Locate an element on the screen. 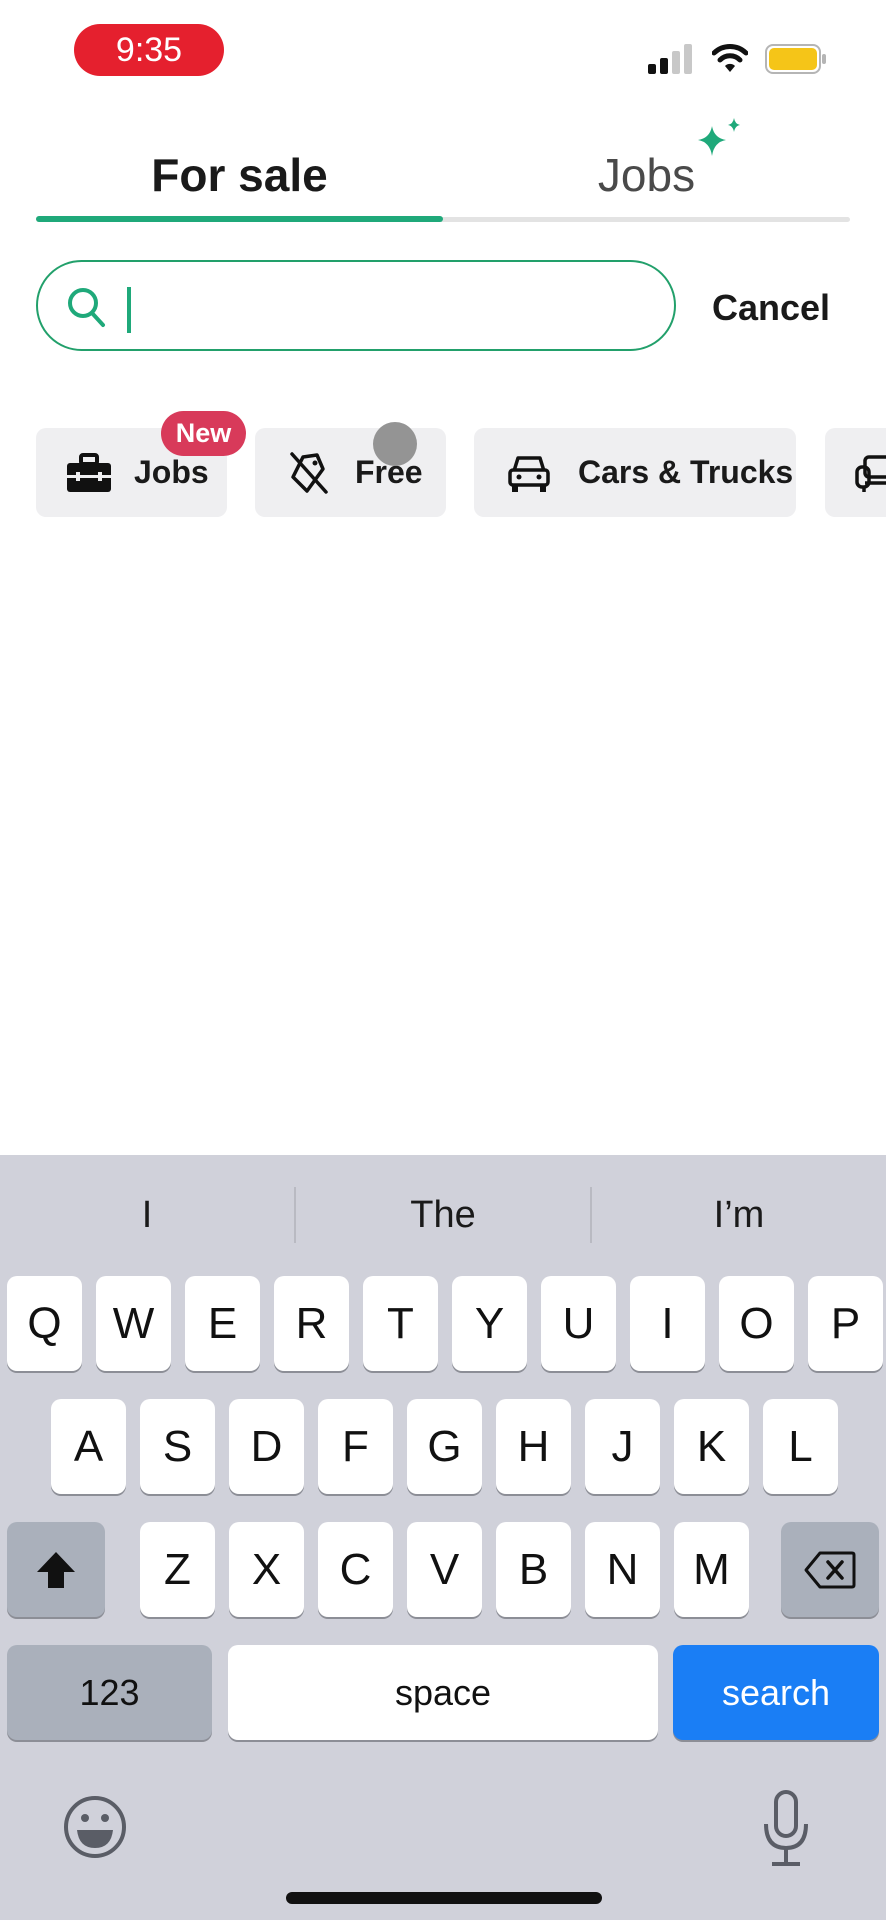 This screenshot has width=886, height=1920. numbers-key: 123 is located at coordinates (109, 1692).